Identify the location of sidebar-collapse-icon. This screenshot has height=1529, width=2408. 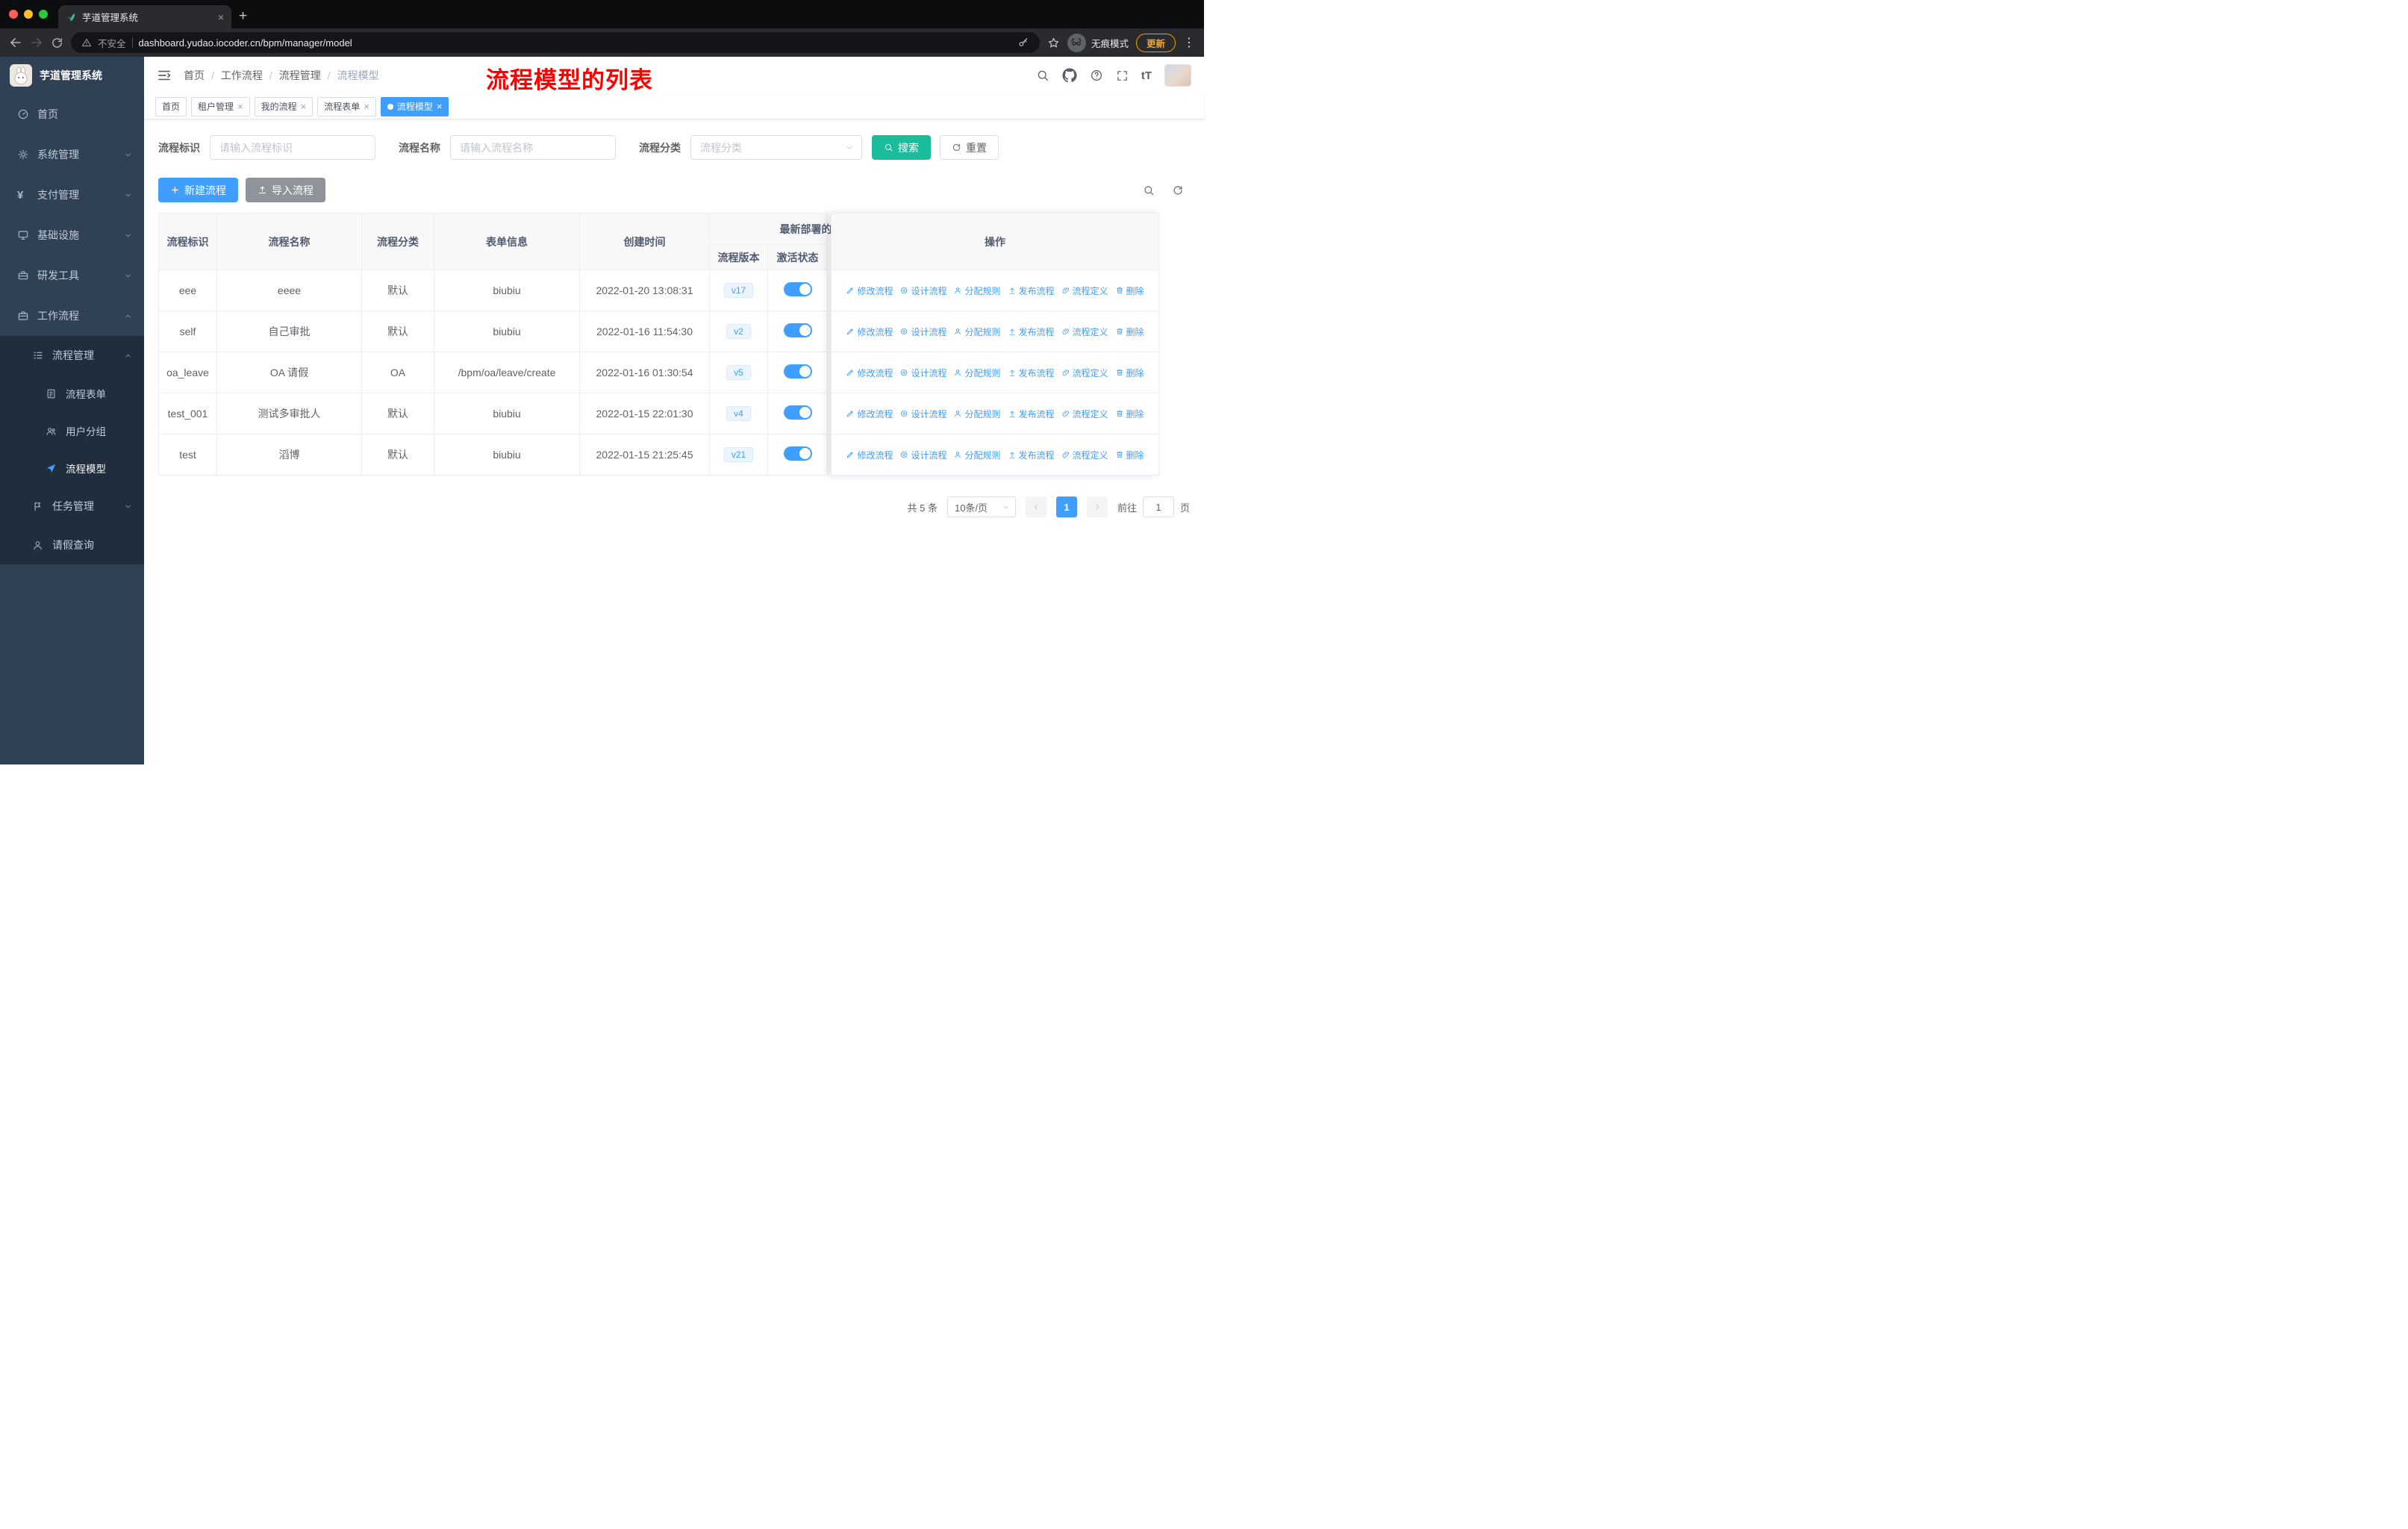
(164, 76).